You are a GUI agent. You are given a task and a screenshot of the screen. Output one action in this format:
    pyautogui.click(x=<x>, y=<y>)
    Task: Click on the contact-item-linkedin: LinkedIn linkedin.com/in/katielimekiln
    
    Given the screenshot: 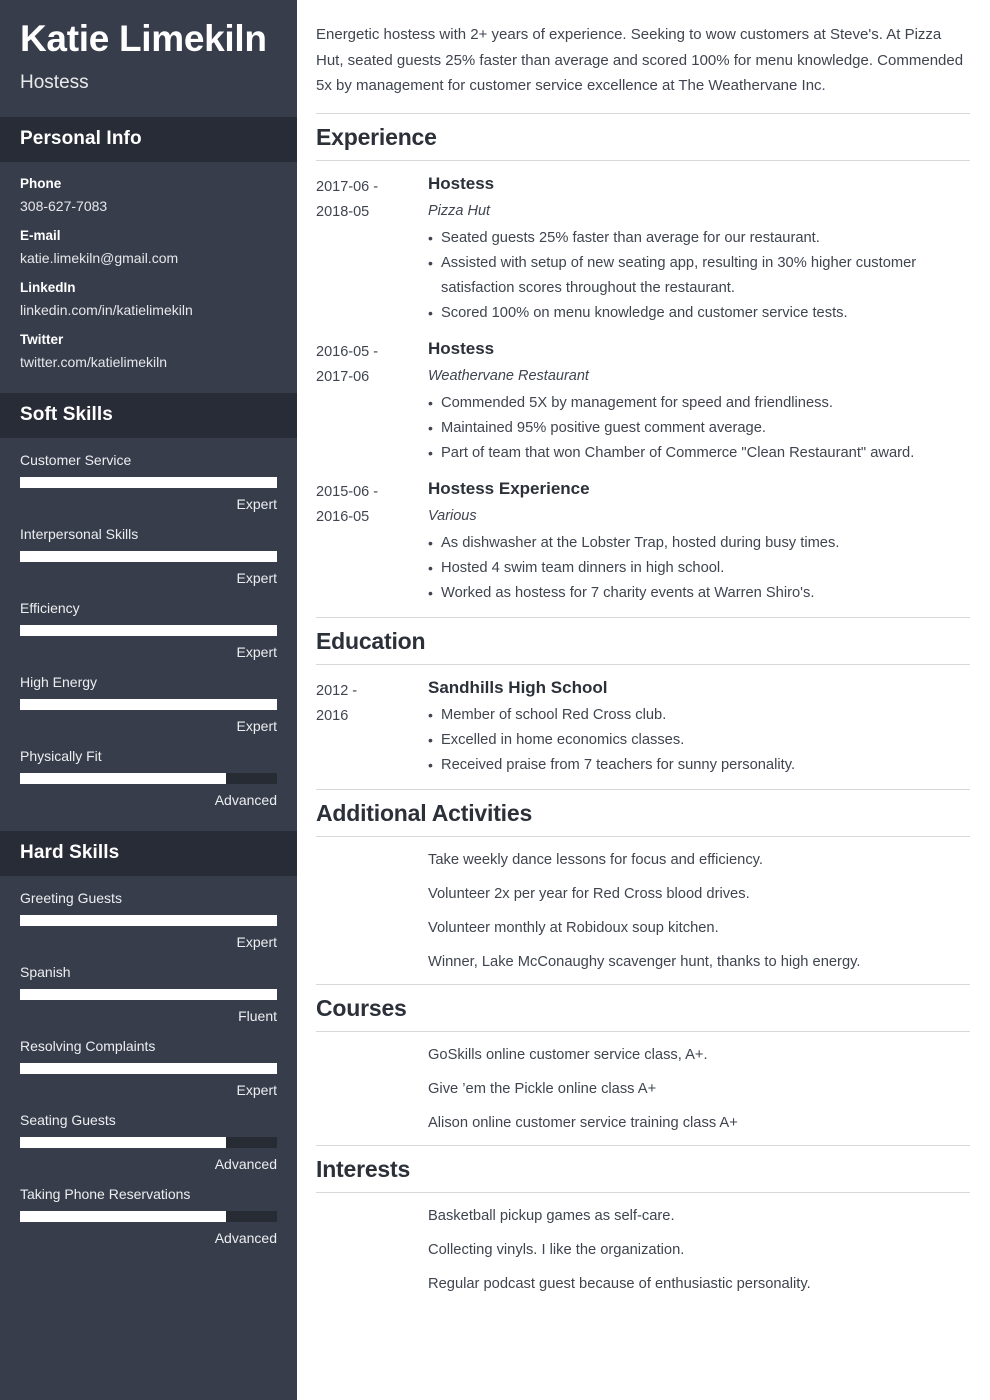 What is the action you would take?
    pyautogui.click(x=148, y=299)
    